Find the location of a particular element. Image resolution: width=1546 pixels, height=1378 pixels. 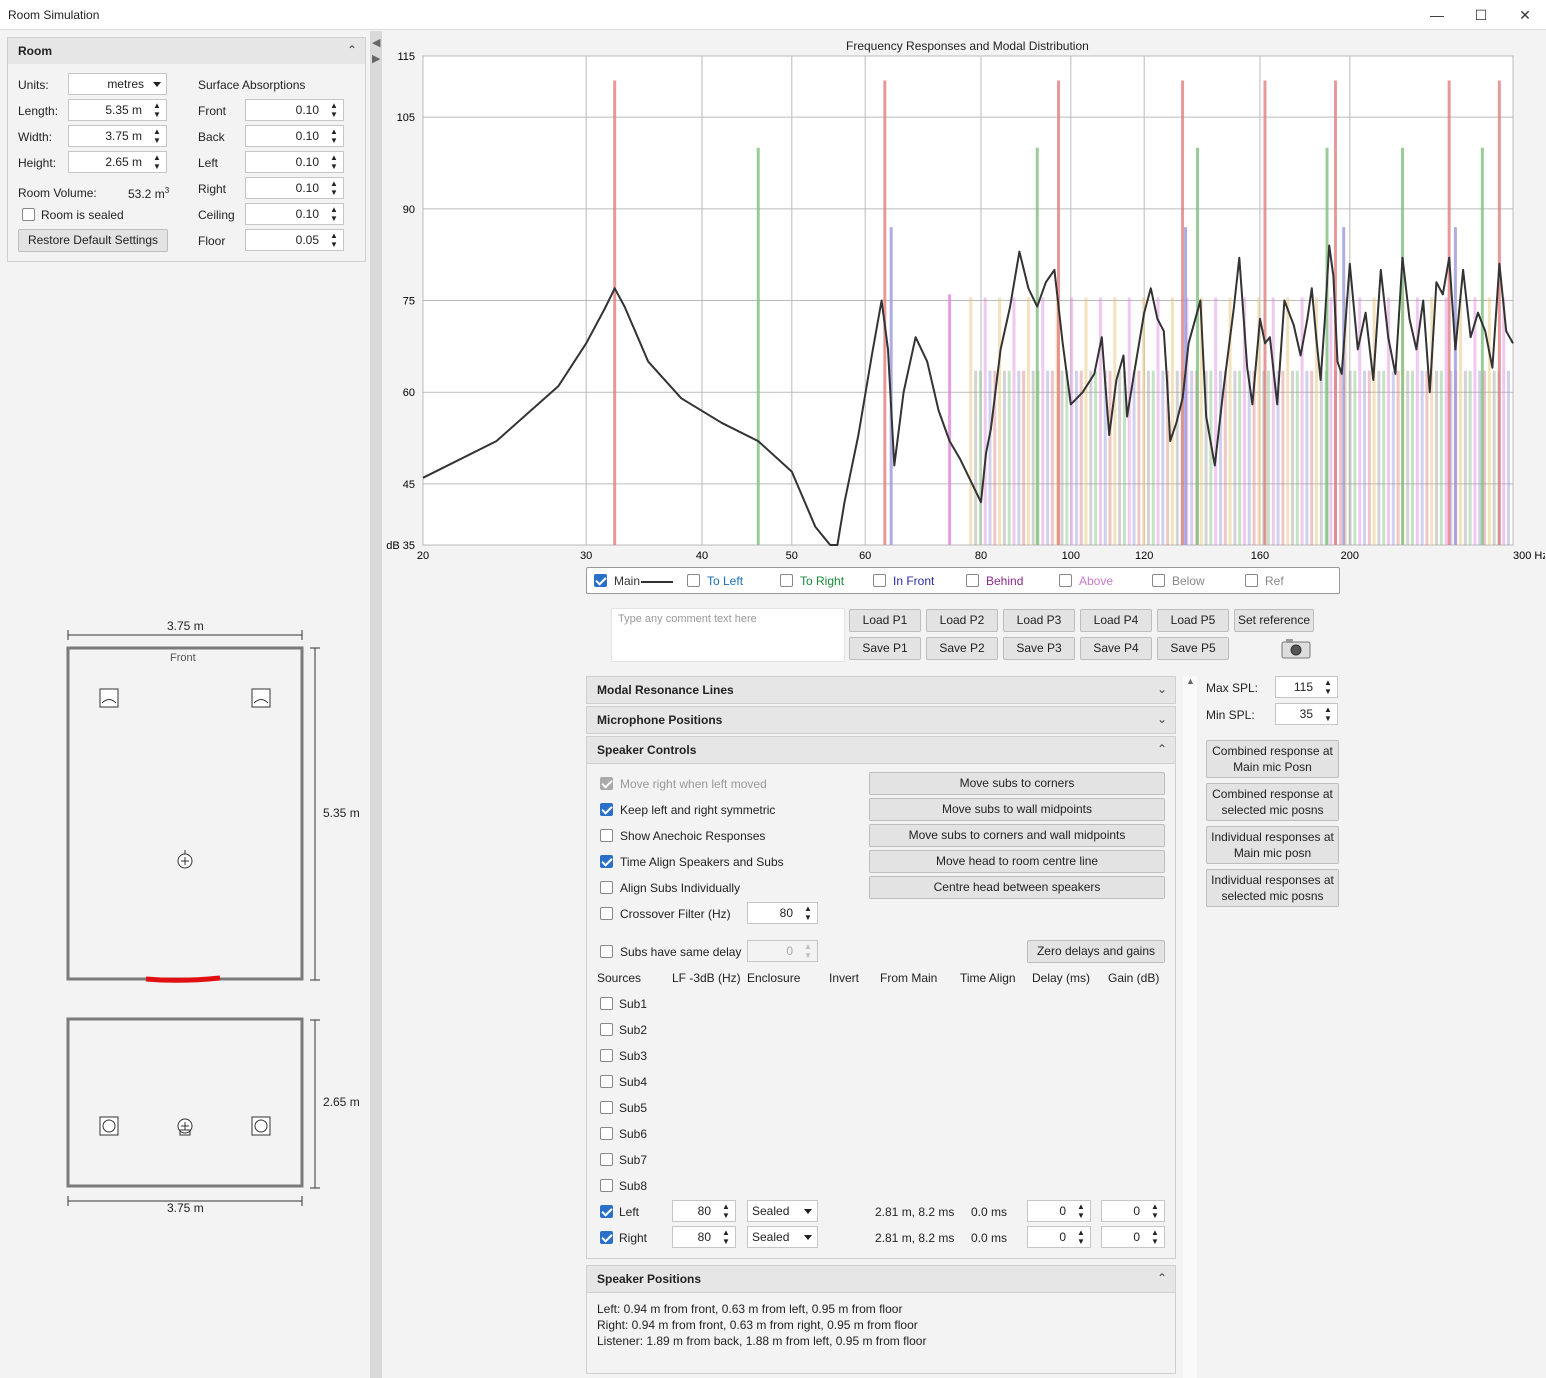

expand-right-icon: ▶ is located at coordinates (376, 58).